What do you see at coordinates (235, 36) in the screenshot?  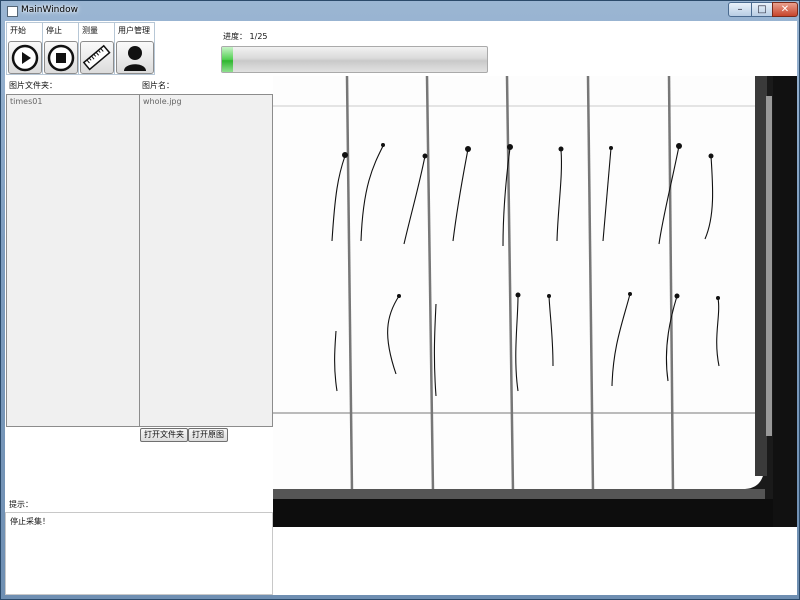 I see `progress-caption: 进度：` at bounding box center [235, 36].